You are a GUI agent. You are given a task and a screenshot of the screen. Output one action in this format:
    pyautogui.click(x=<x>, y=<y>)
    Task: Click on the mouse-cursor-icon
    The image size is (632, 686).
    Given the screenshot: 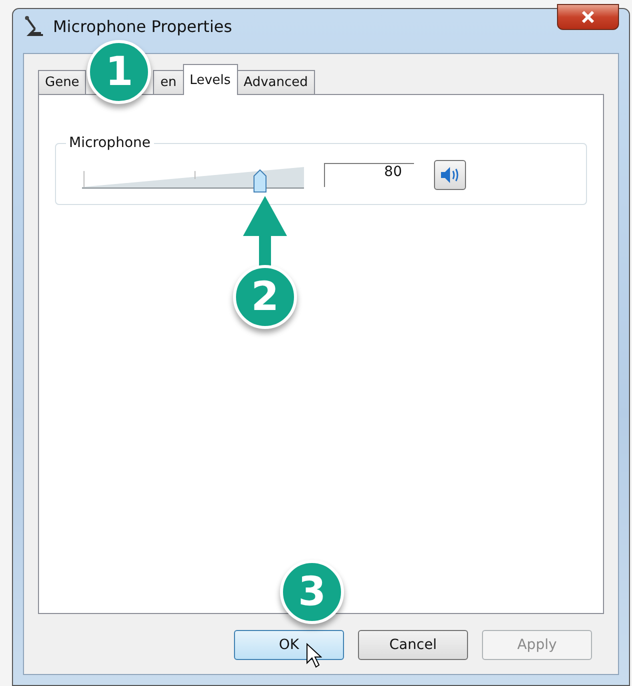 What is the action you would take?
    pyautogui.click(x=314, y=656)
    